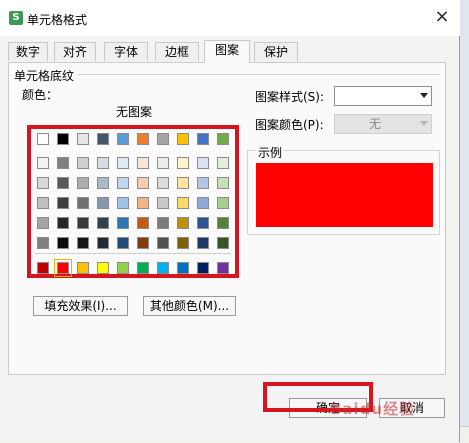 The height and width of the screenshot is (443, 469). Describe the element at coordinates (230, 18) in the screenshot. I see `title-bar: S 单元格格式 ×` at that location.